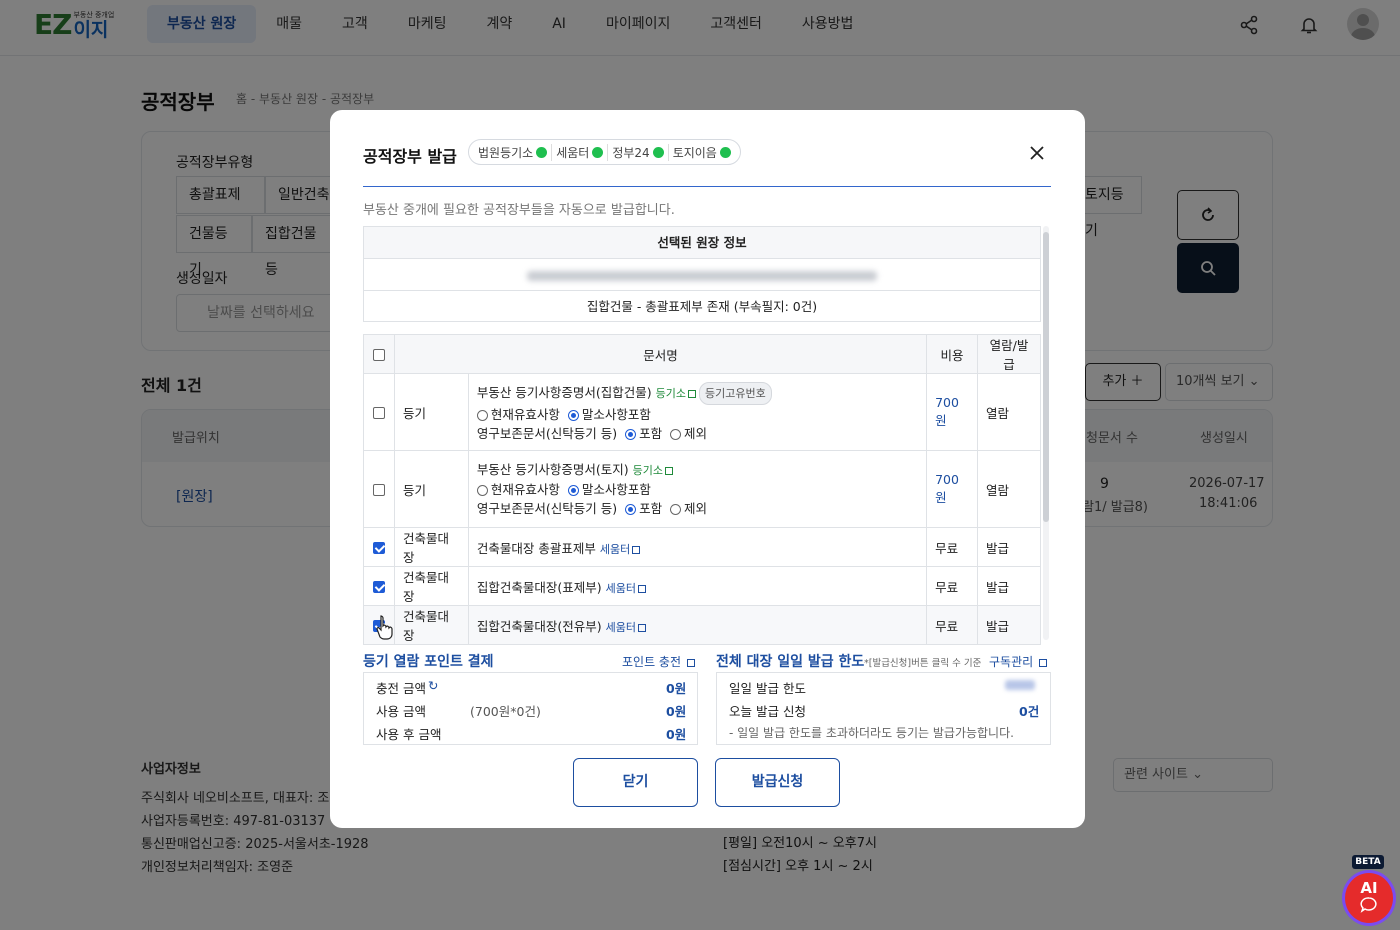 The height and width of the screenshot is (930, 1400). Describe the element at coordinates (385, 629) in the screenshot. I see `hand-cursor-icon` at that location.